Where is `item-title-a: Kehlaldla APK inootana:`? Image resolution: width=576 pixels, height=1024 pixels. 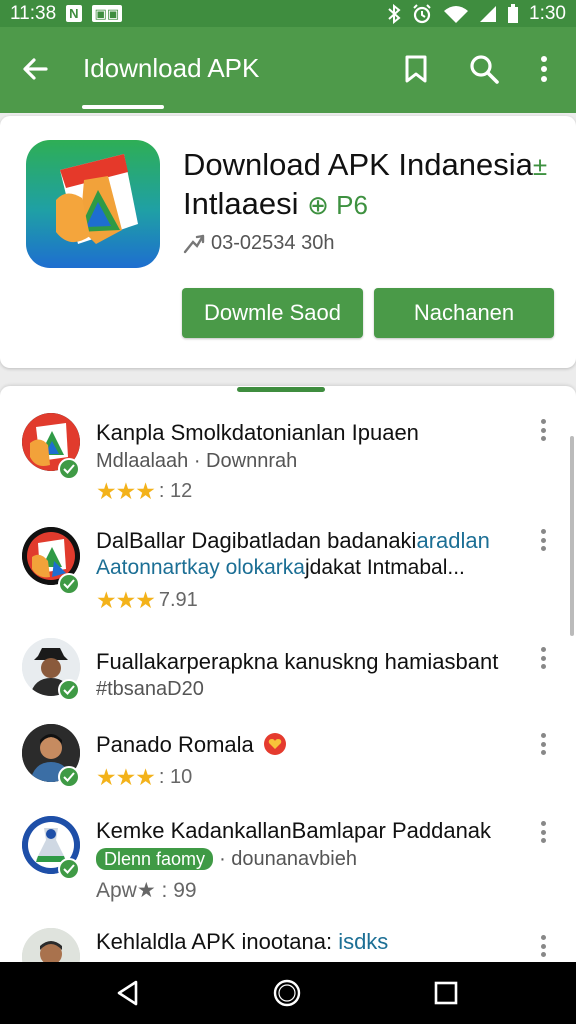
item-title-a: Kehlaldla APK inootana: is located at coordinates (217, 941).